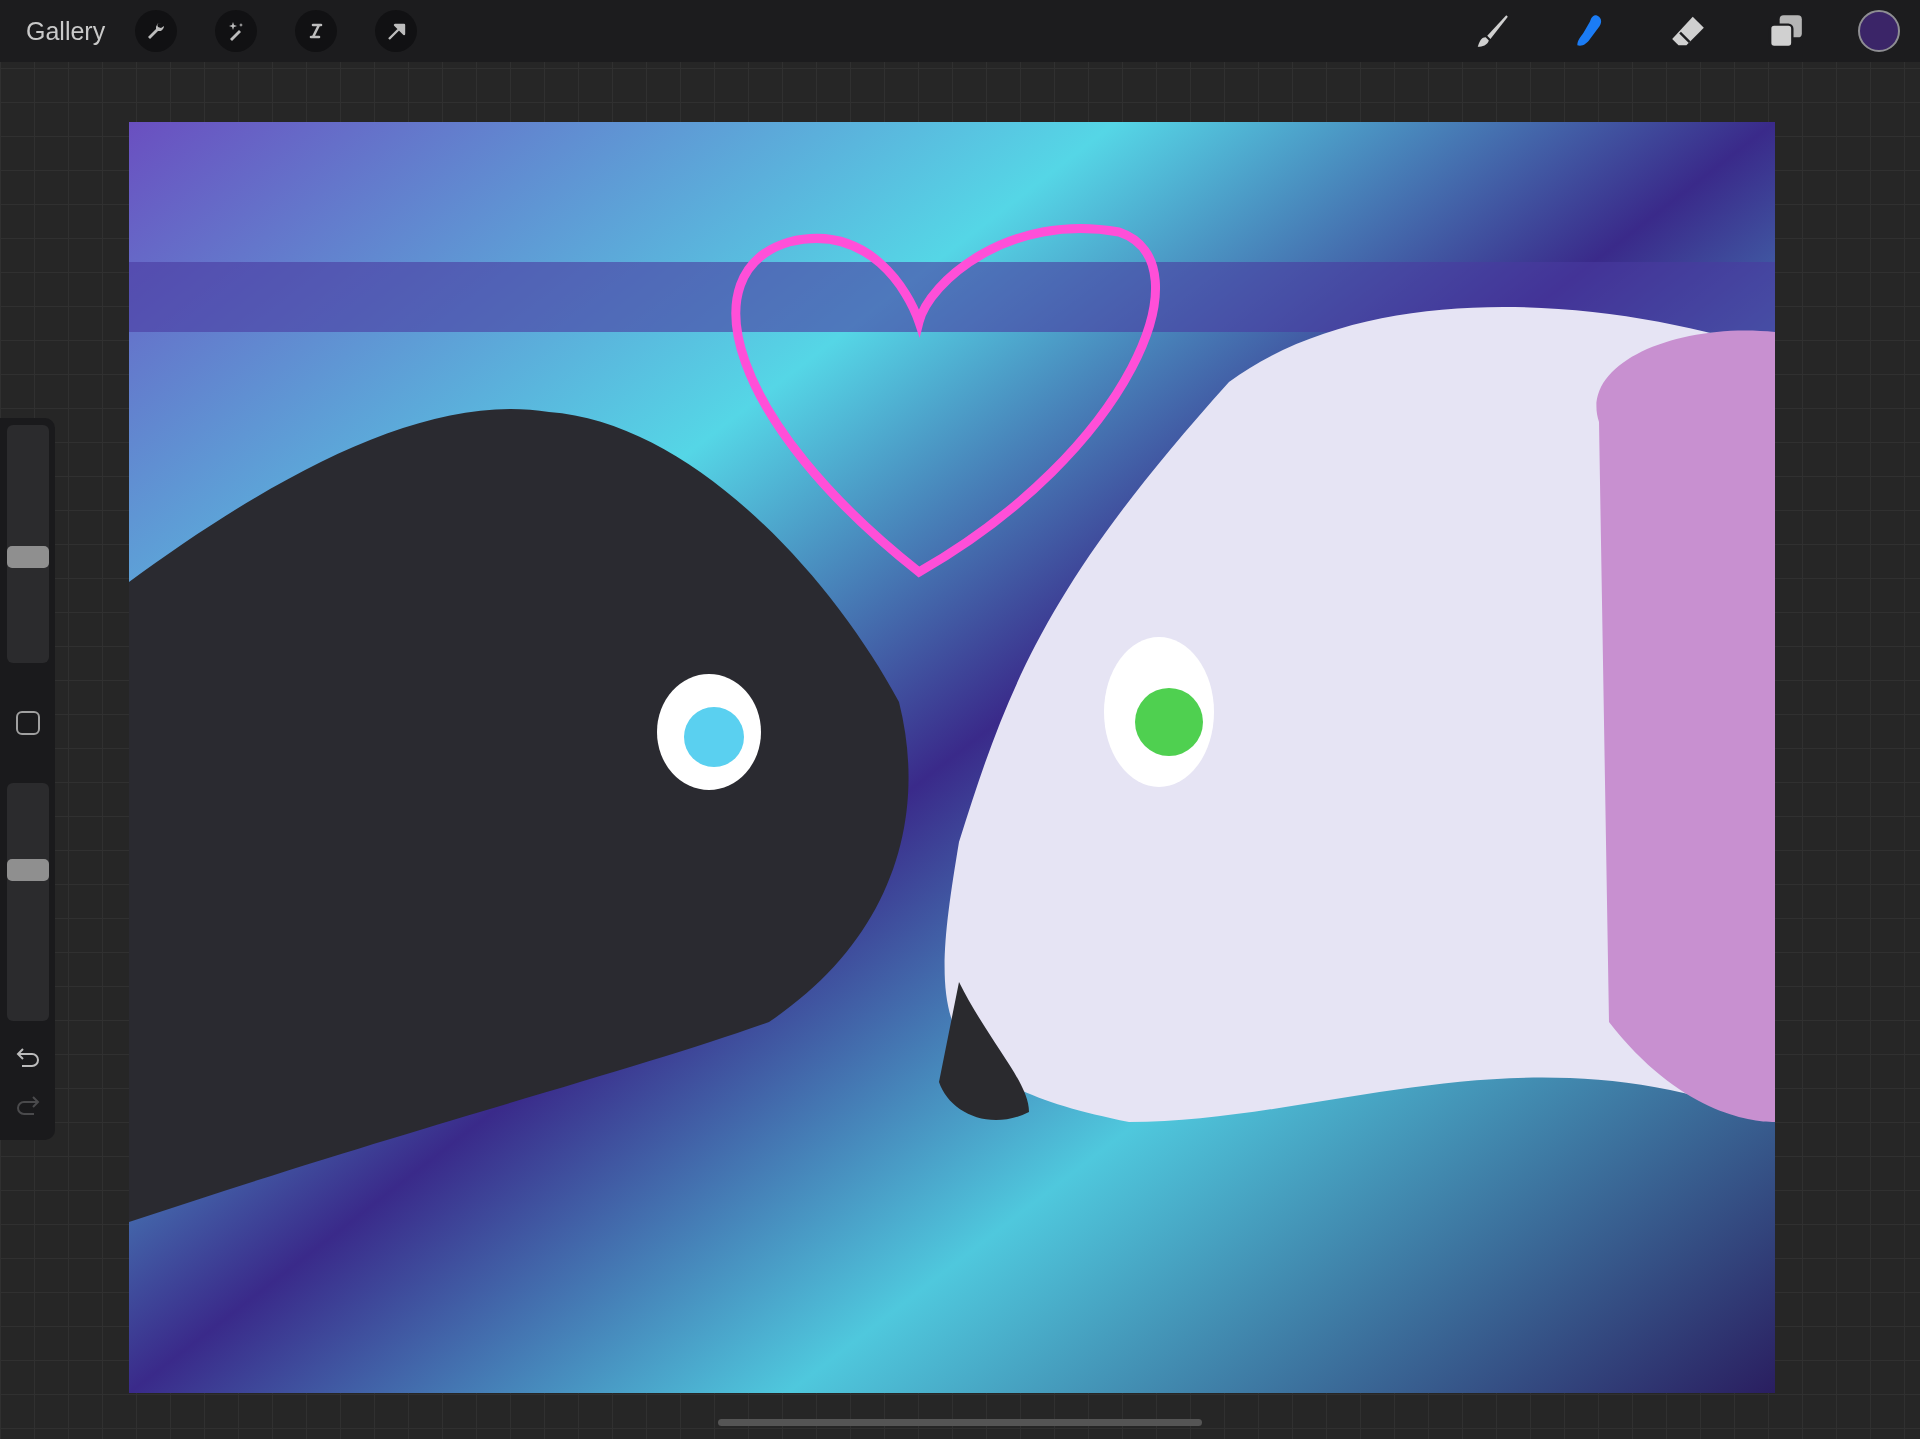 The height and width of the screenshot is (1439, 1920). What do you see at coordinates (27, 723) in the screenshot?
I see `modify-button` at bounding box center [27, 723].